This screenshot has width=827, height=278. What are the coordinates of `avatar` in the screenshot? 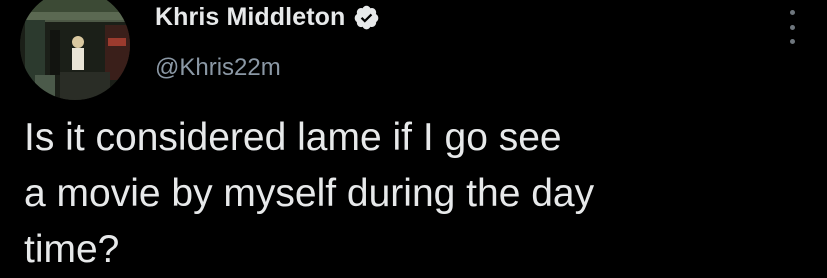 It's located at (75, 50).